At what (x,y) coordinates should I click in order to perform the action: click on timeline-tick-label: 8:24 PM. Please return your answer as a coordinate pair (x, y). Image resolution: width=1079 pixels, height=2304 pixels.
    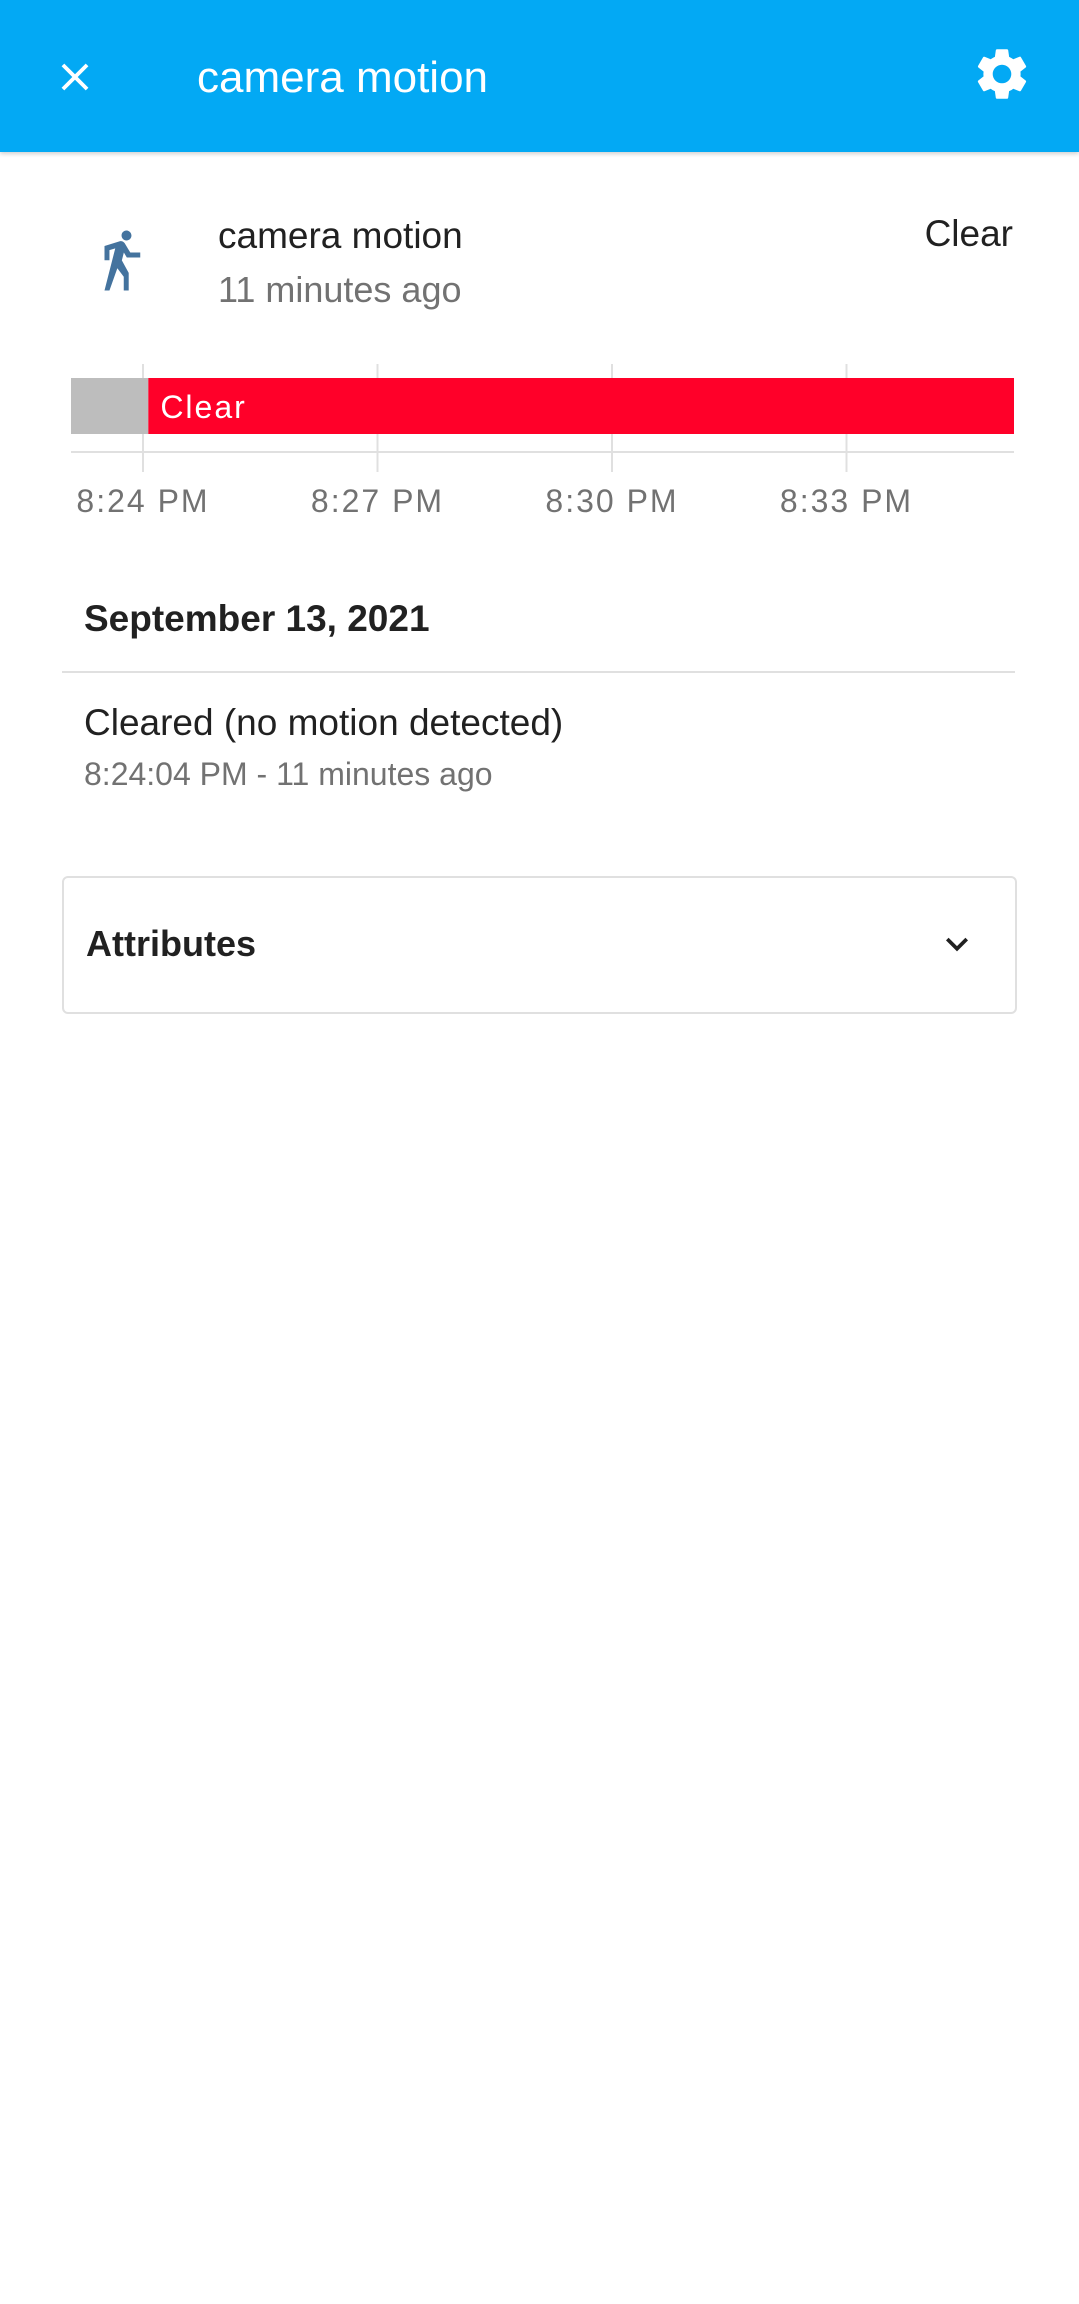
    Looking at the image, I should click on (142, 501).